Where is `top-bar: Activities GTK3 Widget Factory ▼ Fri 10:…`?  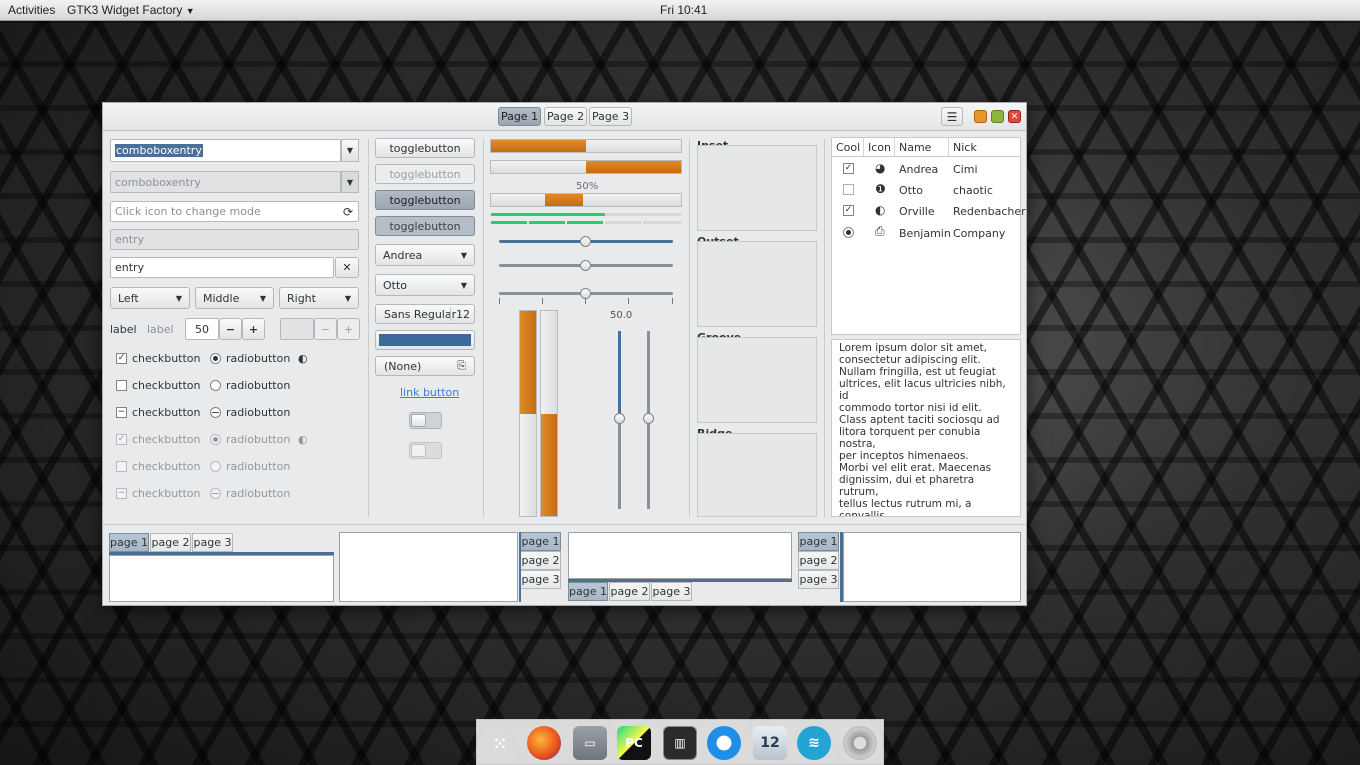
top-bar: Activities GTK3 Widget Factory ▼ Fri 10:… is located at coordinates (680, 10).